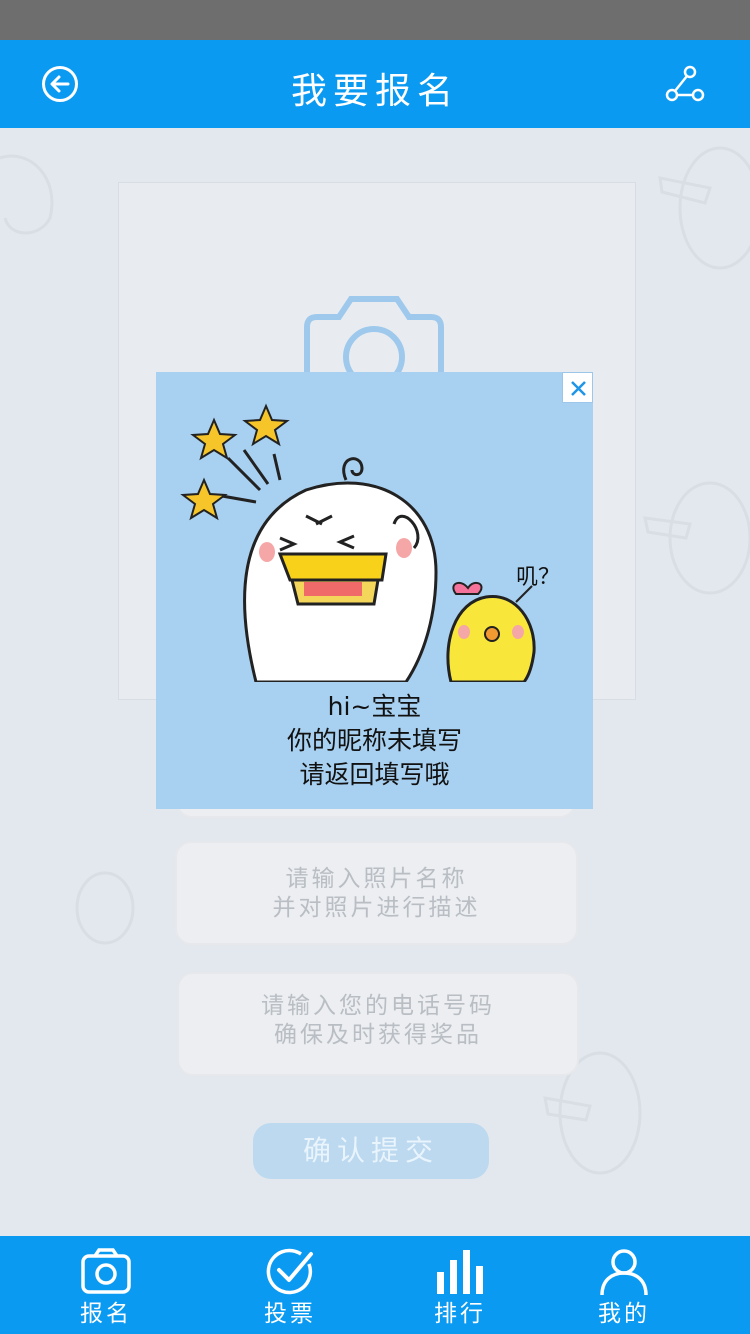  I want to click on bar-chart-icon, so click(460, 1272).